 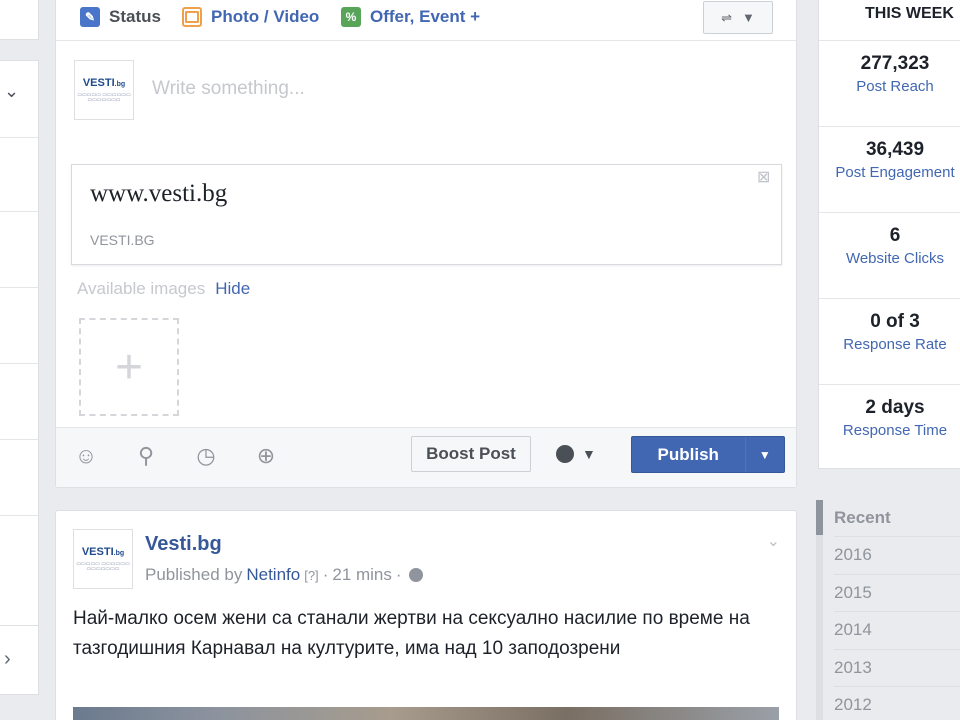 What do you see at coordinates (819, 610) in the screenshot?
I see `timeline-scrollbar` at bounding box center [819, 610].